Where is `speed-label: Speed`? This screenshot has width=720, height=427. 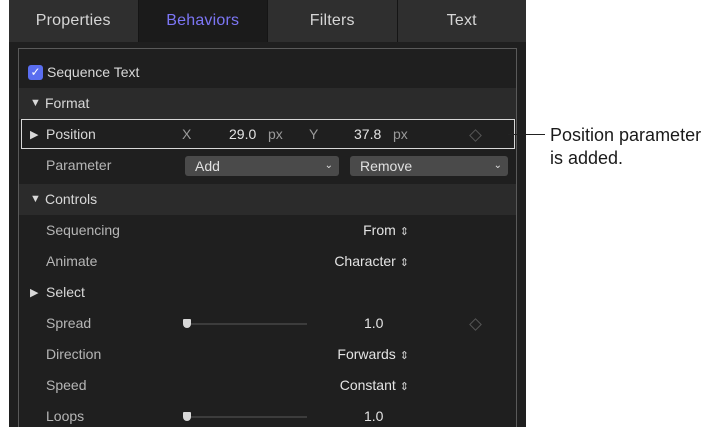
speed-label: Speed is located at coordinates (66, 385).